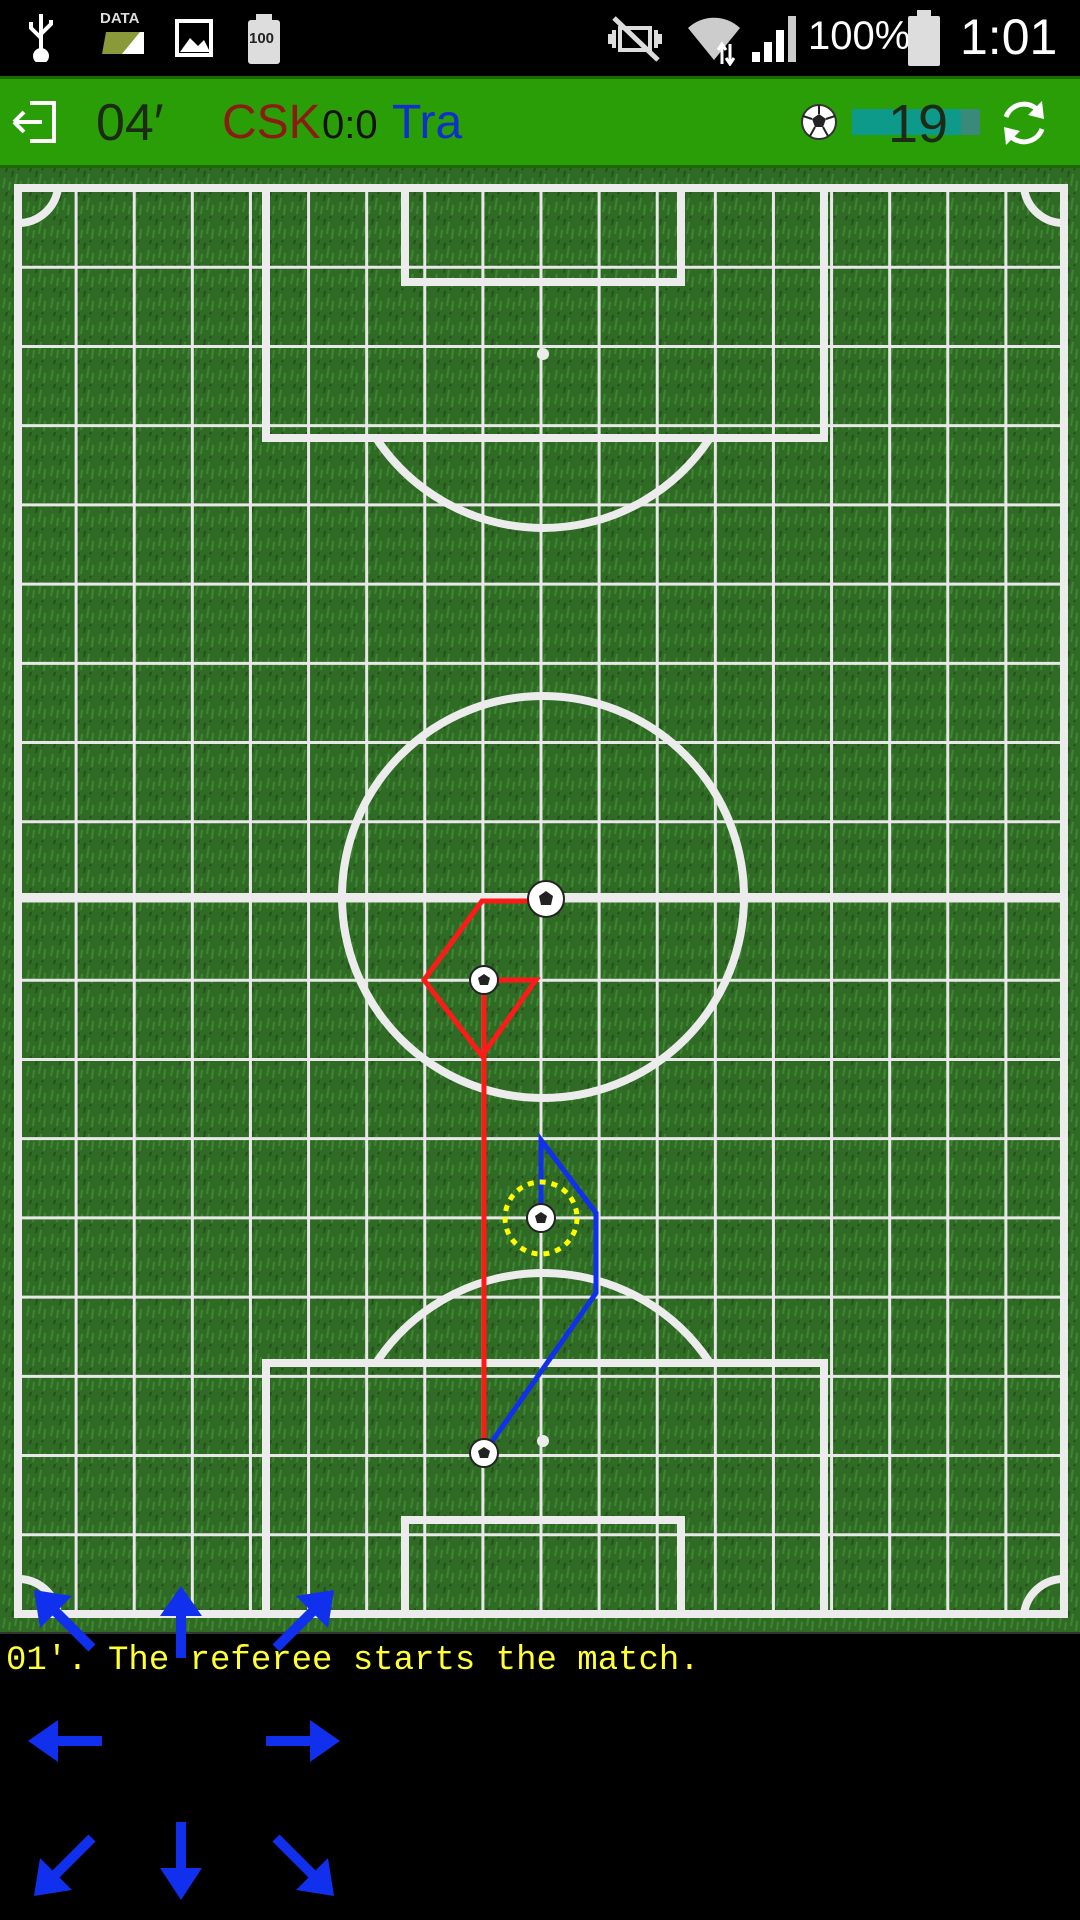  Describe the element at coordinates (67, 1863) in the screenshot. I see `arrow-down-left-icon` at that location.